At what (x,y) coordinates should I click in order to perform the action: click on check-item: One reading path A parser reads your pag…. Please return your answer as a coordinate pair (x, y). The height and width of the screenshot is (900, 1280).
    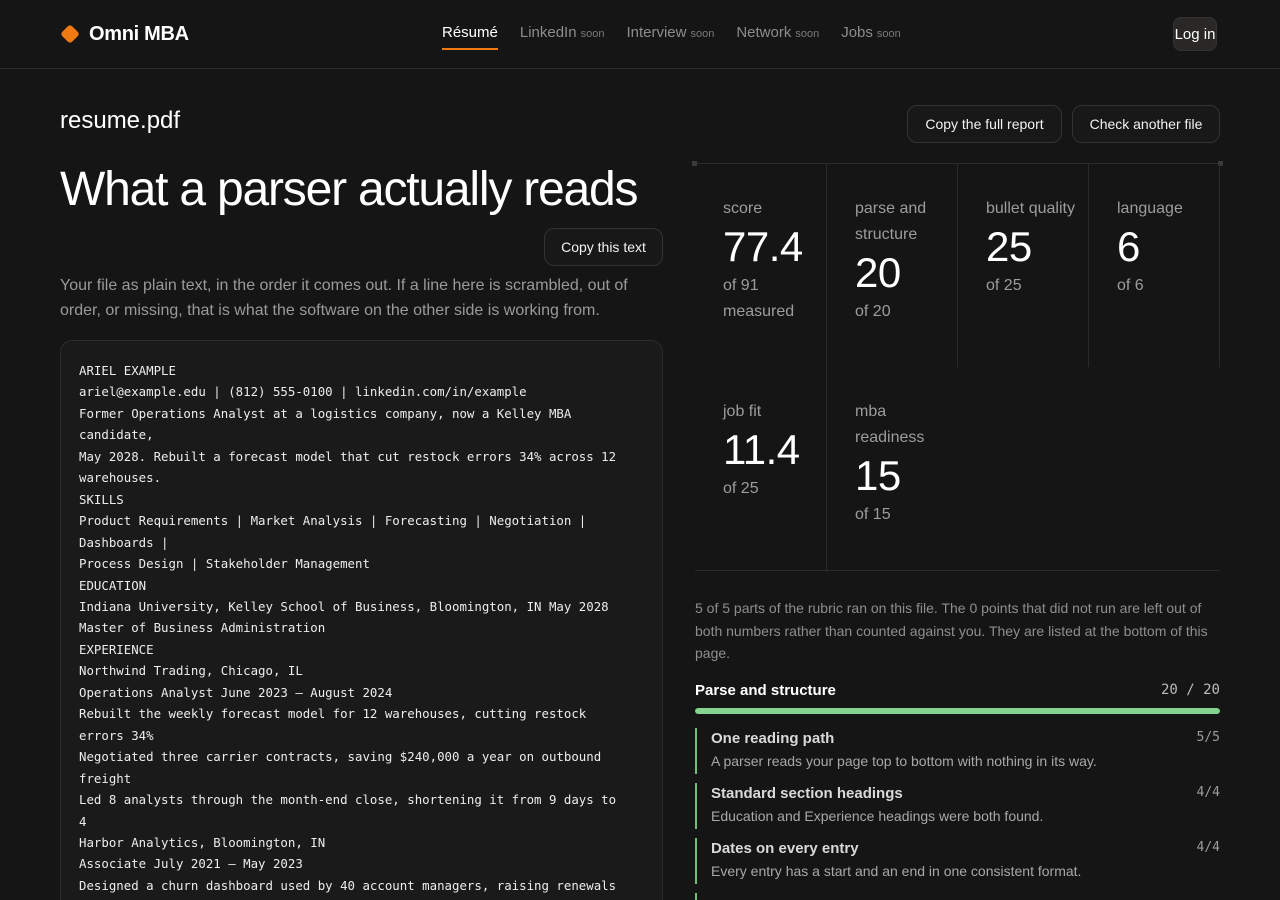
    Looking at the image, I should click on (957, 751).